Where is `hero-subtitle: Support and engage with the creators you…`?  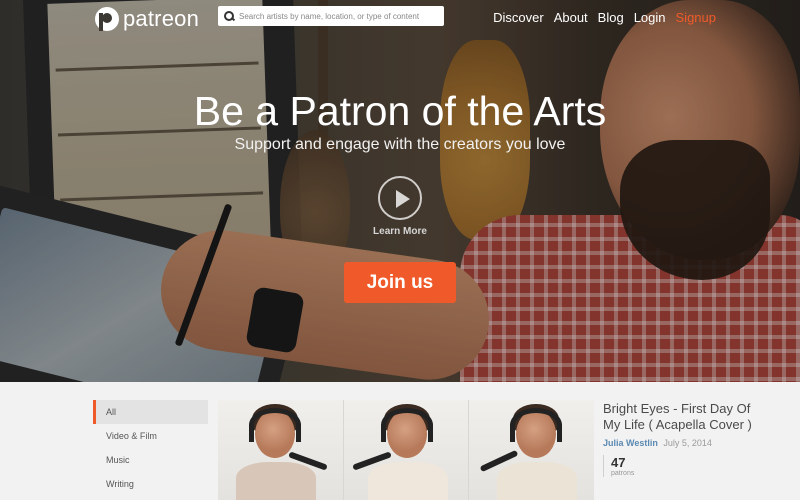
hero-subtitle: Support and engage with the creators you… is located at coordinates (400, 144).